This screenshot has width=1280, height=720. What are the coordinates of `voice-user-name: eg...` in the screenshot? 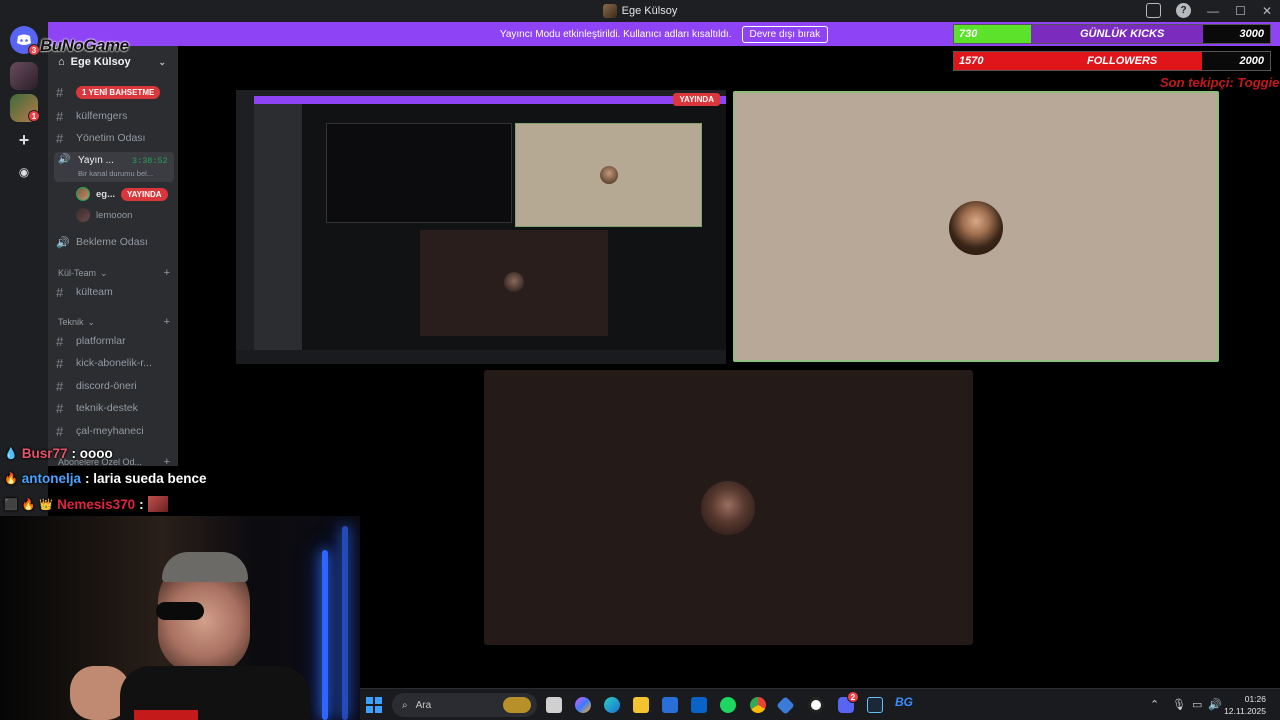 It's located at (106, 194).